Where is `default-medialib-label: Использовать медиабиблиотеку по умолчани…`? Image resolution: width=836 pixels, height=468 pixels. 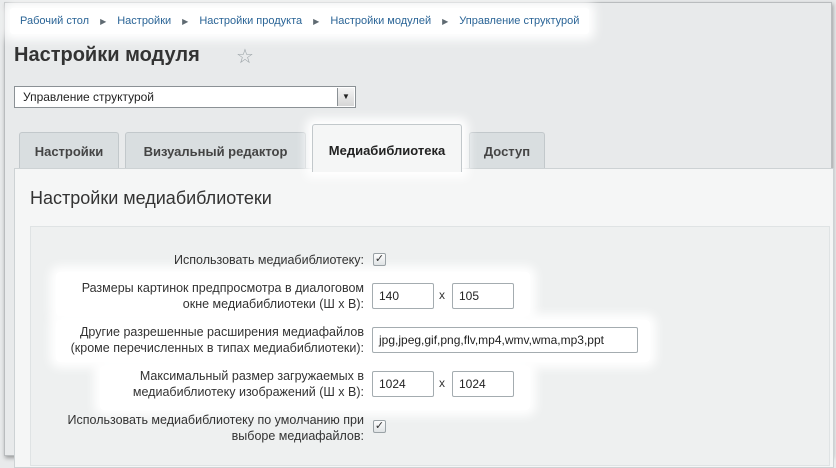 default-medialib-label: Использовать медиабиблиотеку по умолчани… is located at coordinates (202, 428).